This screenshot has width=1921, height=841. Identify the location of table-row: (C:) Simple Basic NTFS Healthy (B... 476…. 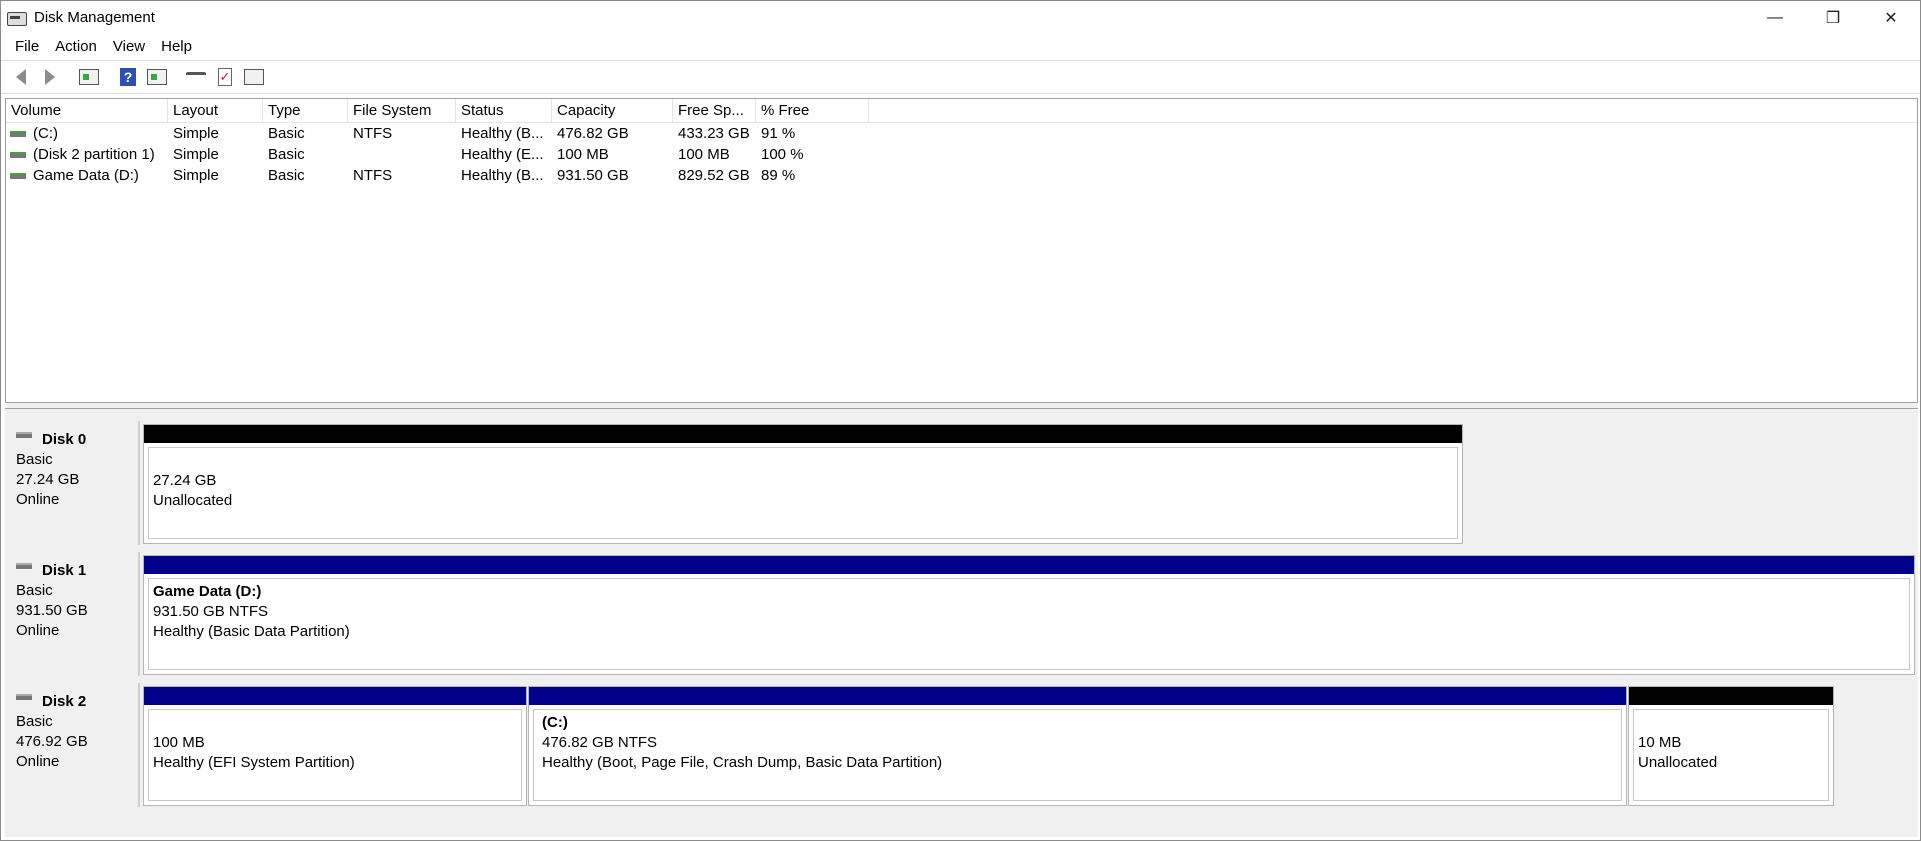
(961, 133).